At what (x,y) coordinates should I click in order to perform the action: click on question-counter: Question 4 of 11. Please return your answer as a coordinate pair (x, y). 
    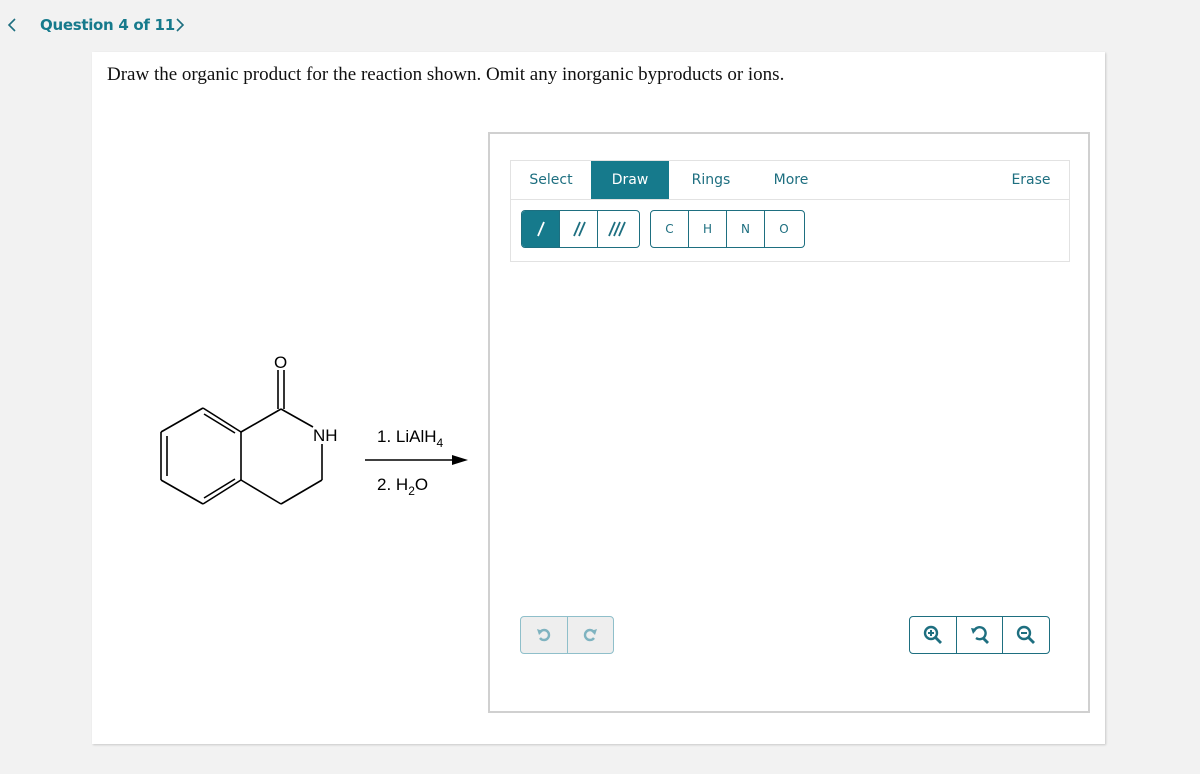
    Looking at the image, I should click on (107, 25).